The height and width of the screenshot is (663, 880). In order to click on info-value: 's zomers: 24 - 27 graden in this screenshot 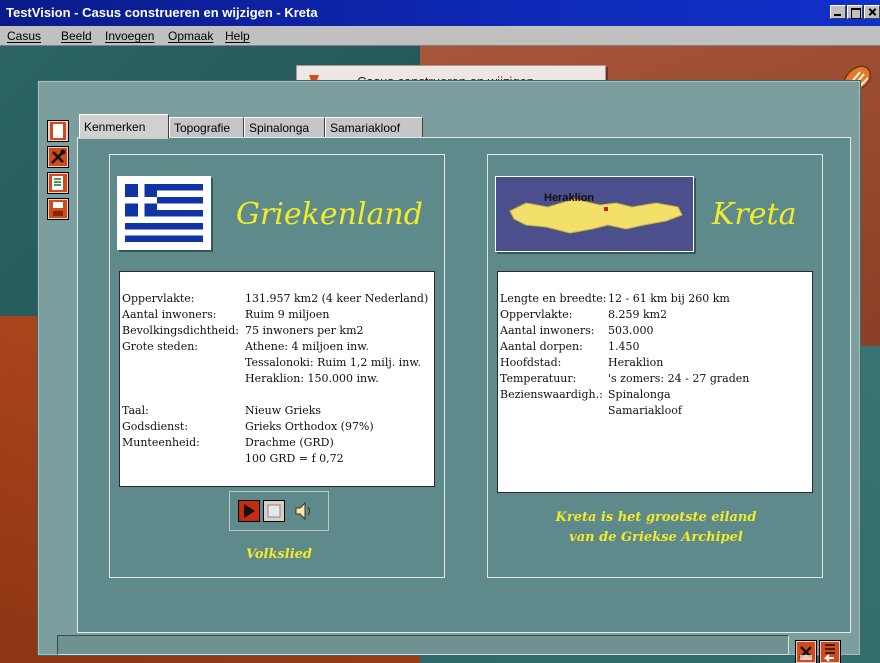, I will do `click(679, 378)`.